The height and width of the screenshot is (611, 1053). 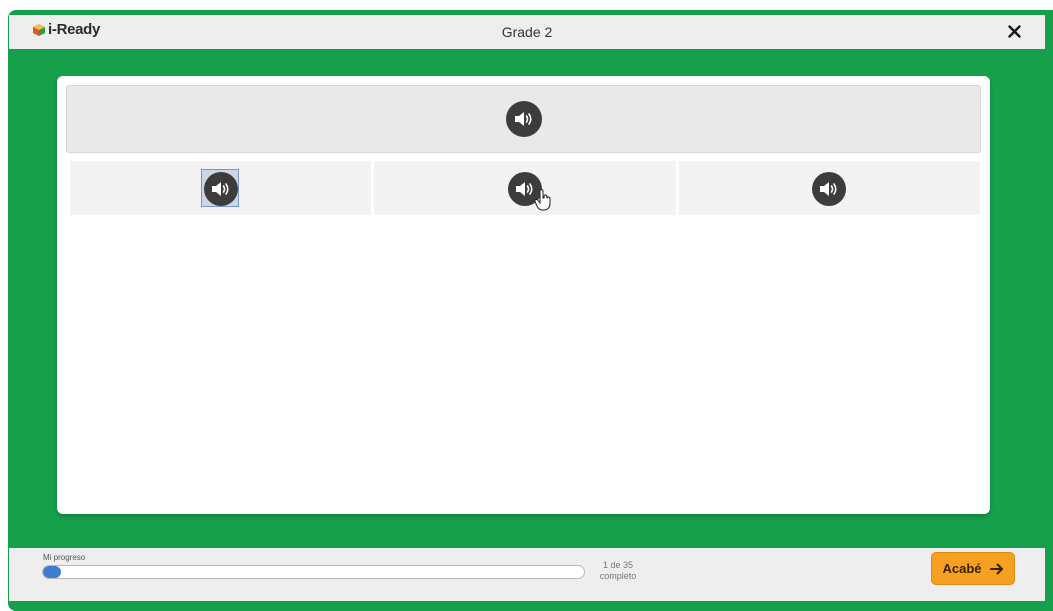 What do you see at coordinates (962, 568) in the screenshot?
I see `done-button-label: Acabé` at bounding box center [962, 568].